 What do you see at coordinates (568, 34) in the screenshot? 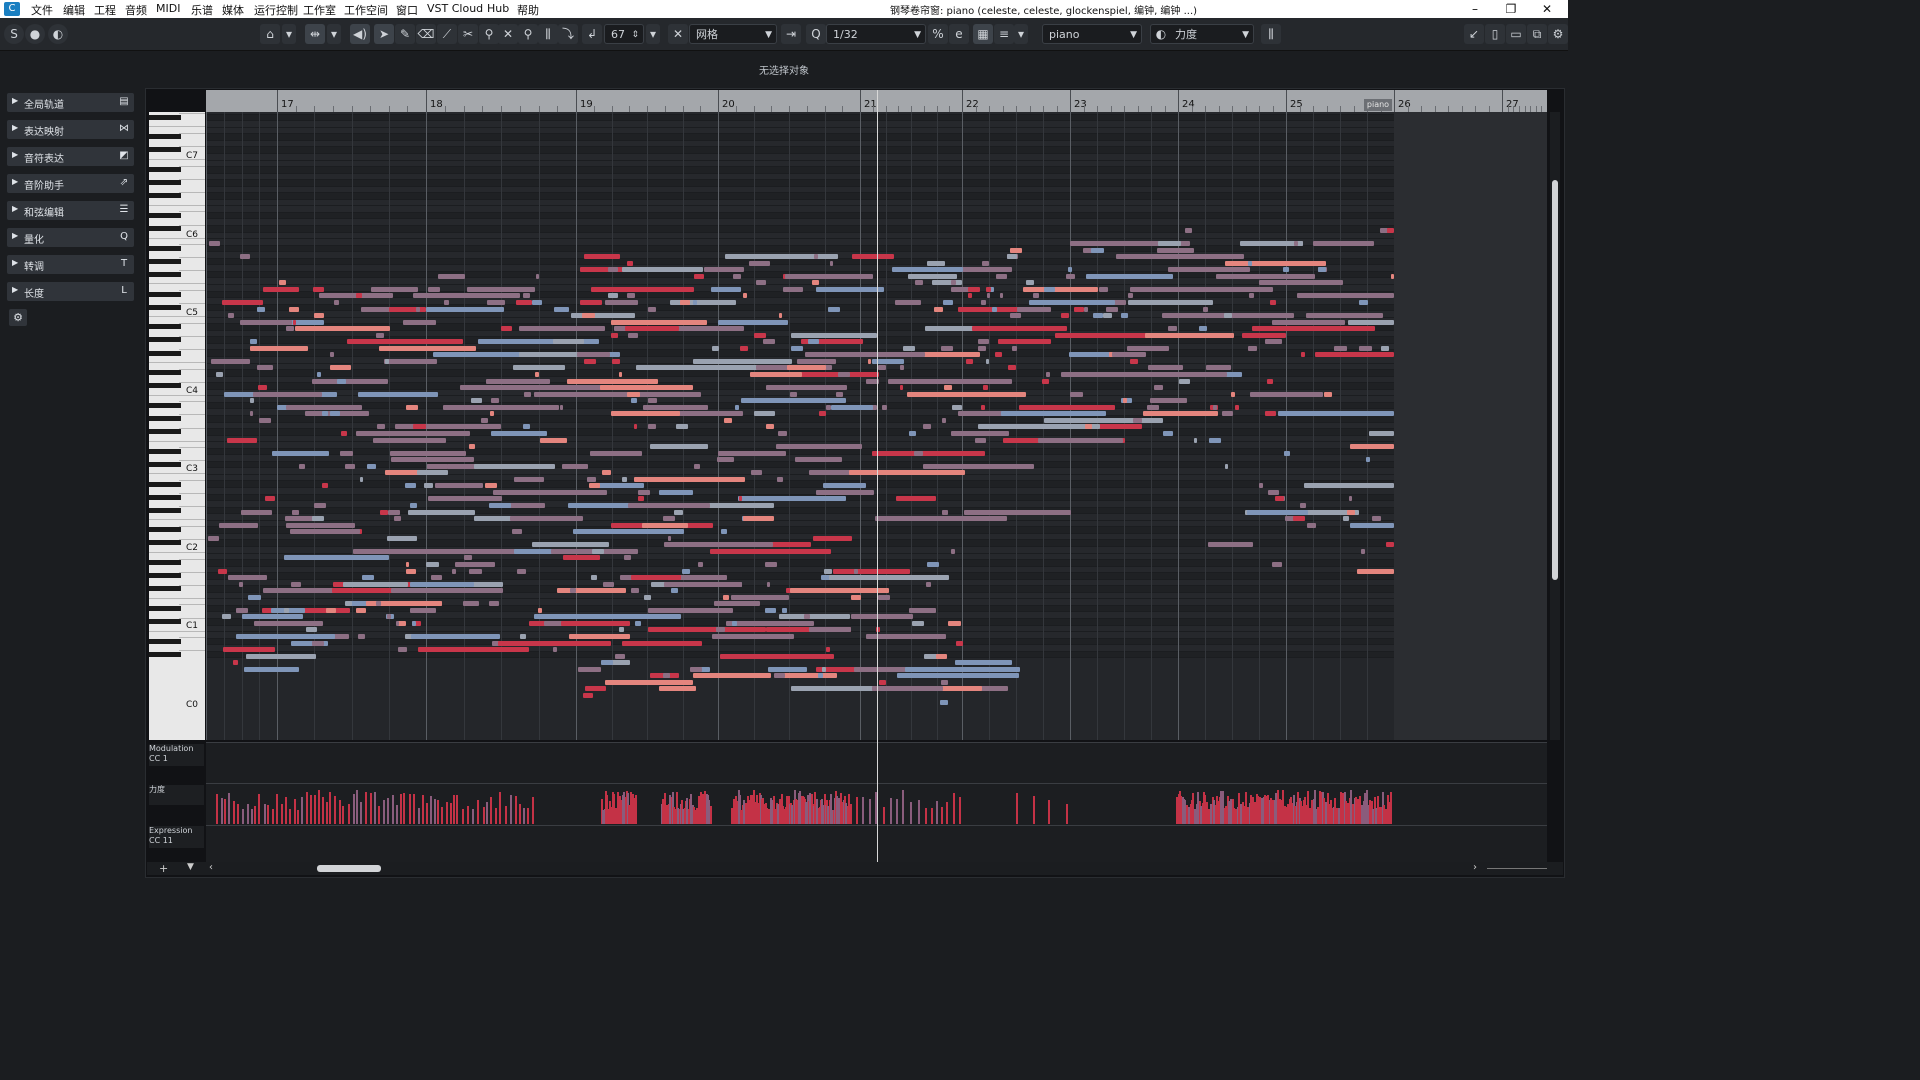
I see `curve-tool-icon: ⤵` at bounding box center [568, 34].